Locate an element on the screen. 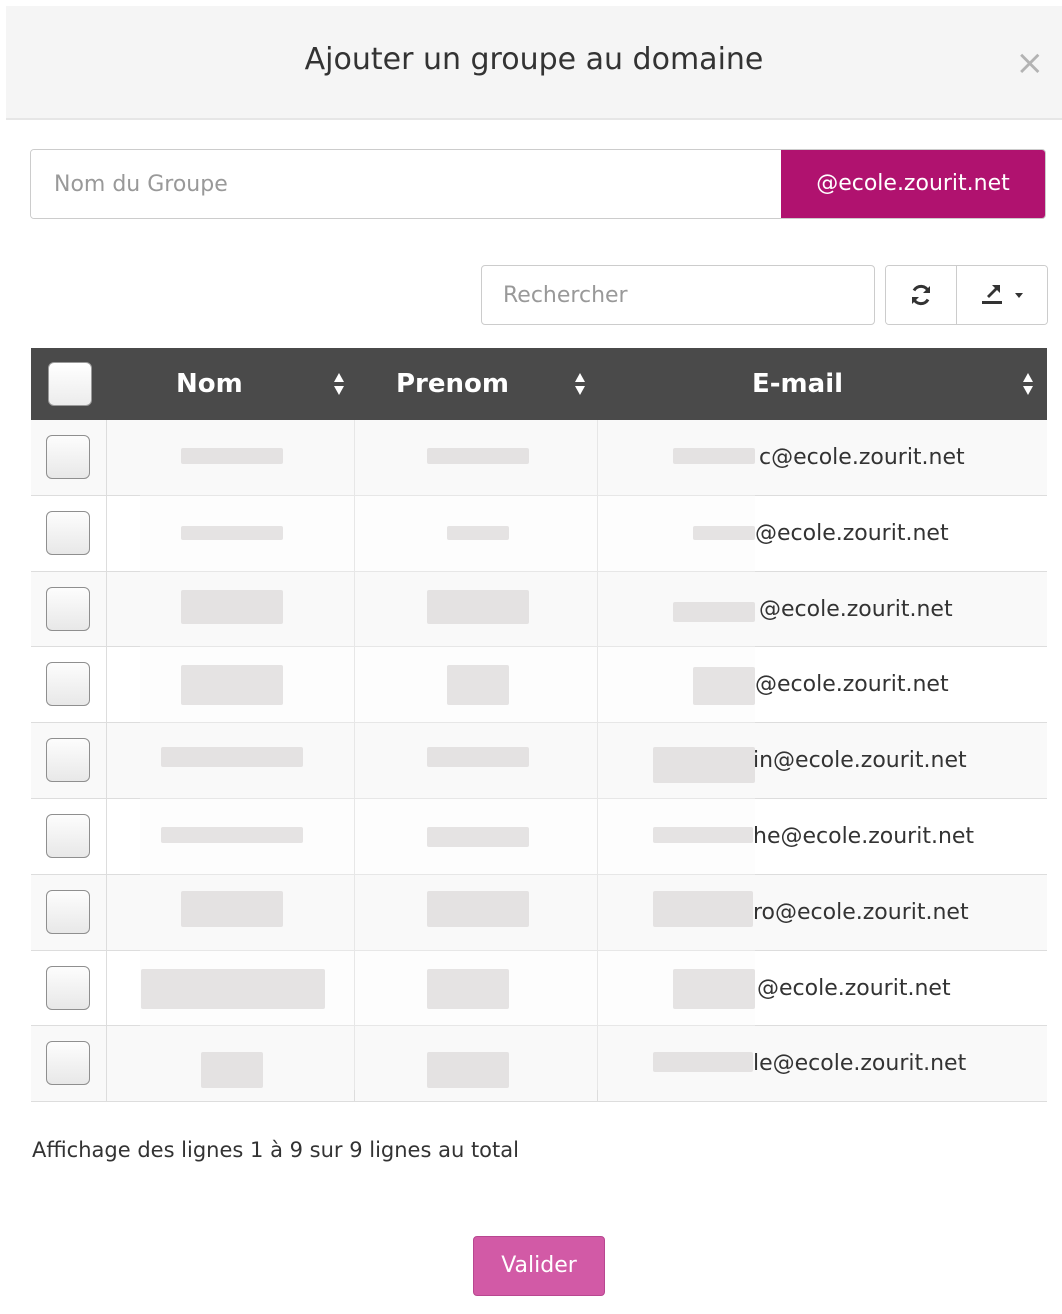  refresh-icon is located at coordinates (920, 295).